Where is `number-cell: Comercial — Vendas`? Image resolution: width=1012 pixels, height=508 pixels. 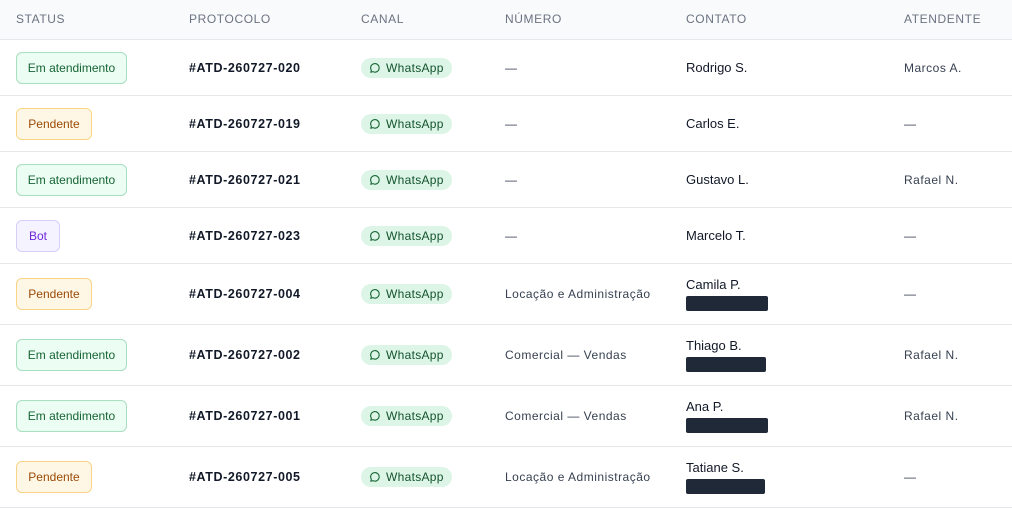
number-cell: Comercial — Vendas is located at coordinates (566, 355).